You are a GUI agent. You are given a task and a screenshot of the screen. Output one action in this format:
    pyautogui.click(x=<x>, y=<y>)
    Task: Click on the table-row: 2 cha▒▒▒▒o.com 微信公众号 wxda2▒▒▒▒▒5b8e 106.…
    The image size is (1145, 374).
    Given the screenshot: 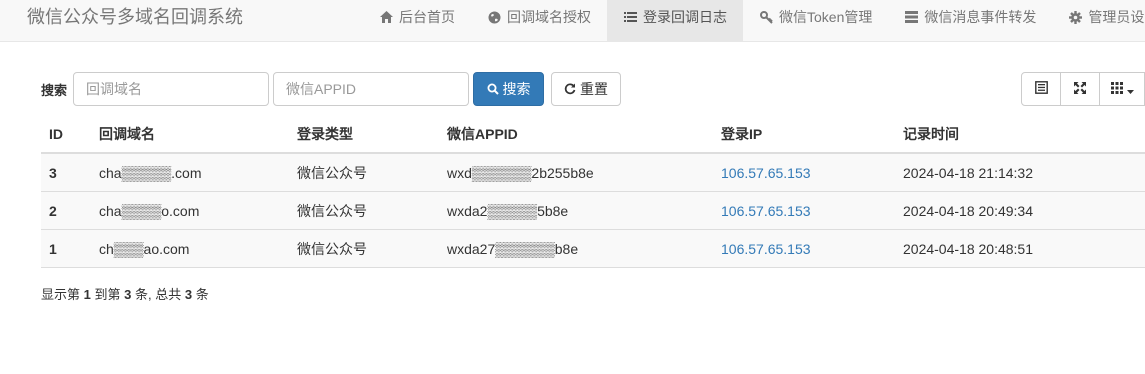 What is the action you would take?
    pyautogui.click(x=593, y=210)
    